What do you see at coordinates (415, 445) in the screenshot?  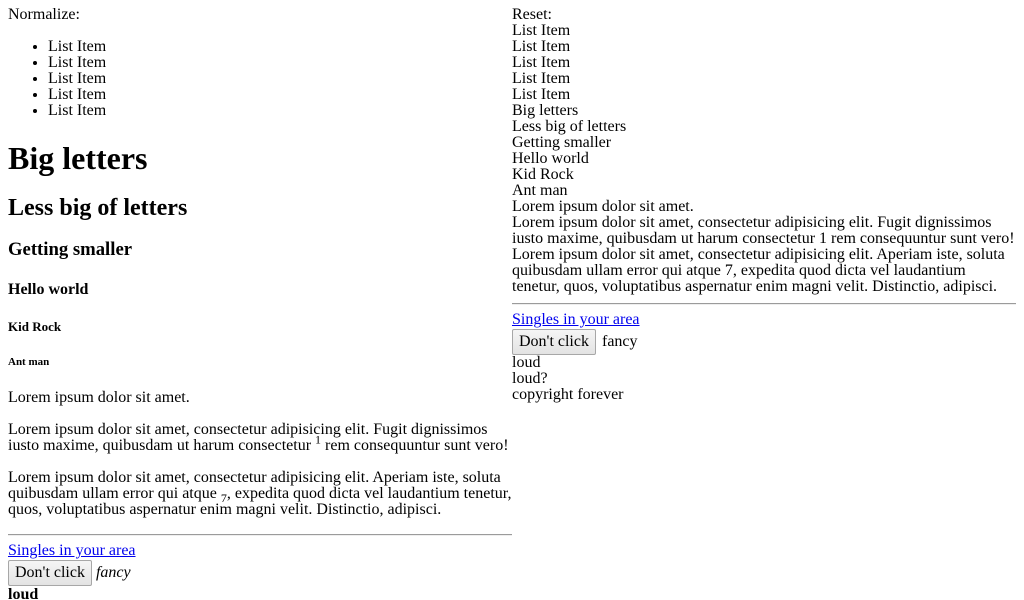 I see `paragraph-2-text-b: rem consequuntur sunt vero!` at bounding box center [415, 445].